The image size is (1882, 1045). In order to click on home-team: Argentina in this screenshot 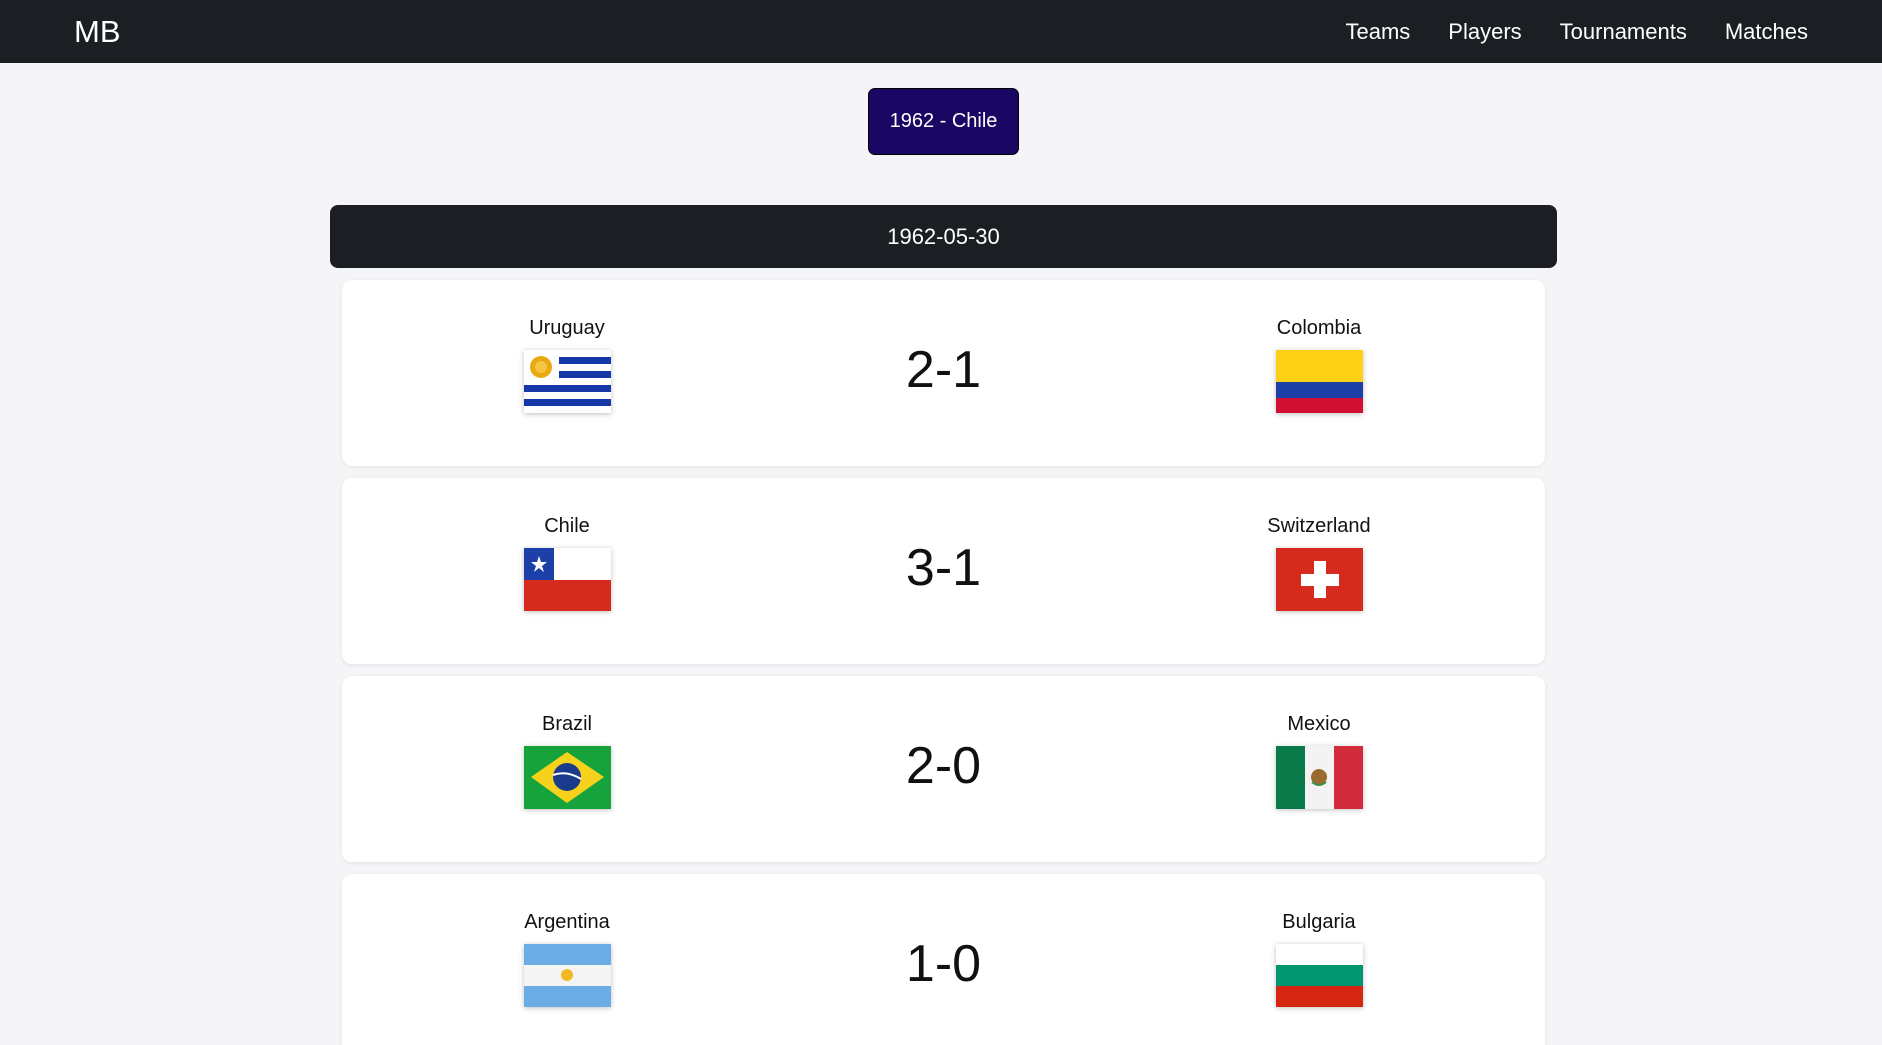, I will do `click(567, 961)`.